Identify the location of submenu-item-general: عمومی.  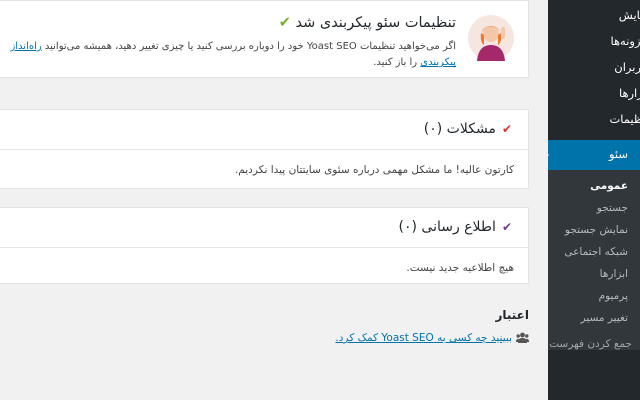
(609, 186).